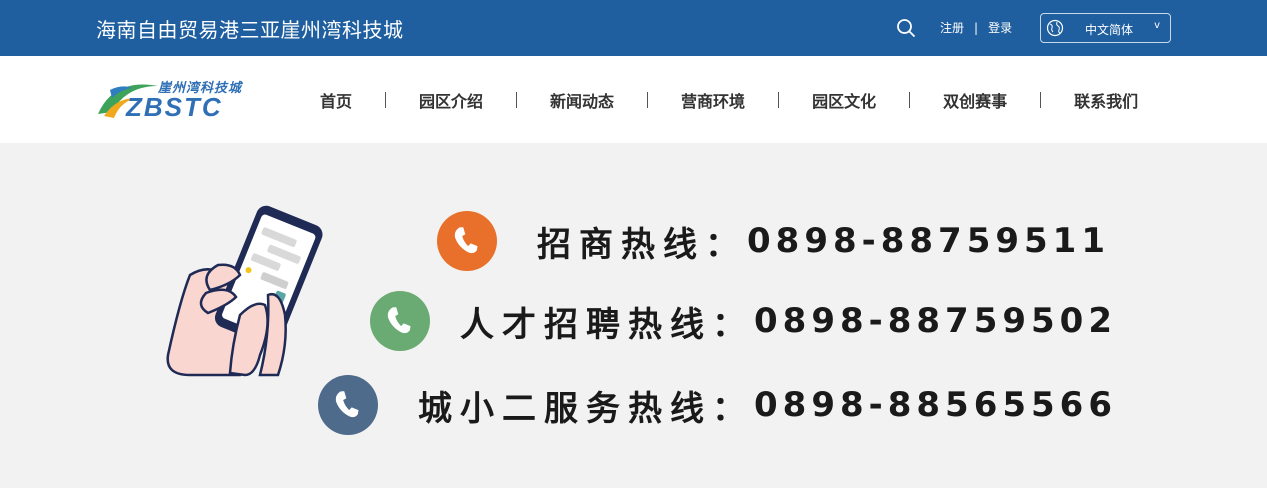  I want to click on logo-text-en: ZBSTC, so click(174, 107).